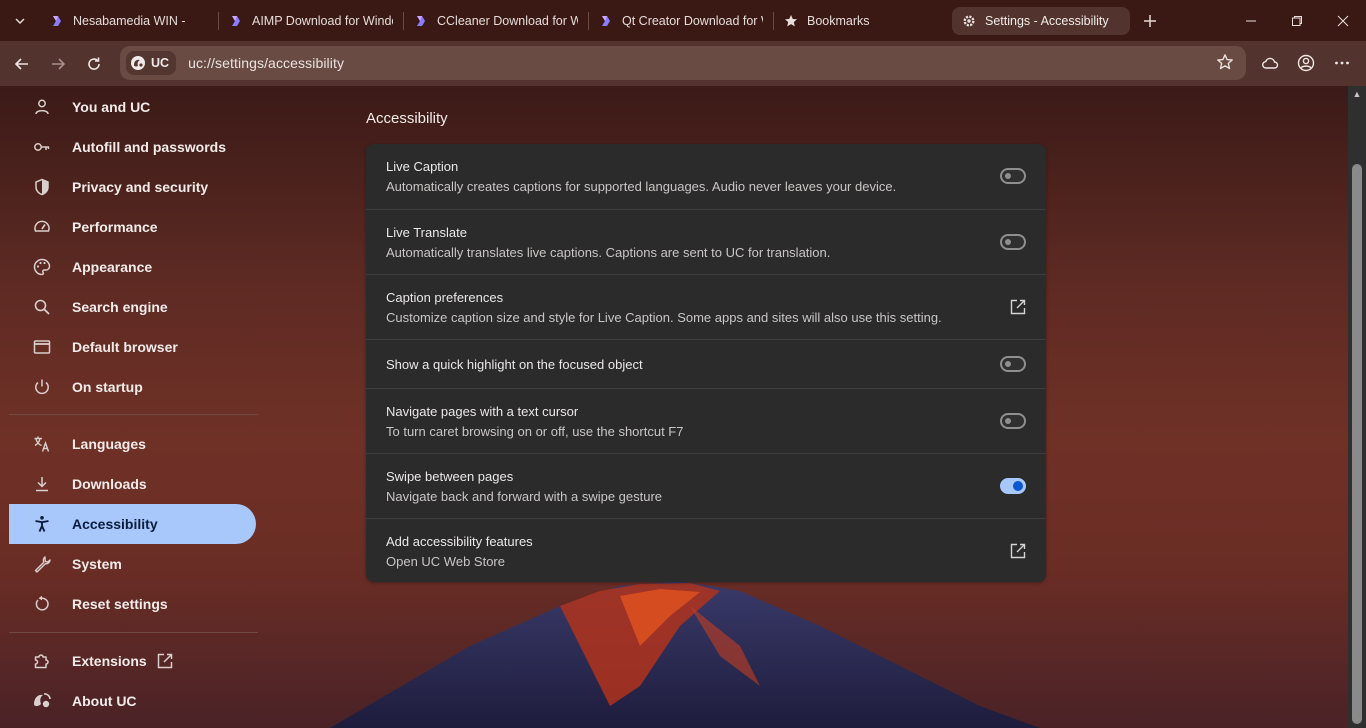 This screenshot has height=728, width=1366. I want to click on sidebar-item-extensions: Extensions, so click(132, 661).